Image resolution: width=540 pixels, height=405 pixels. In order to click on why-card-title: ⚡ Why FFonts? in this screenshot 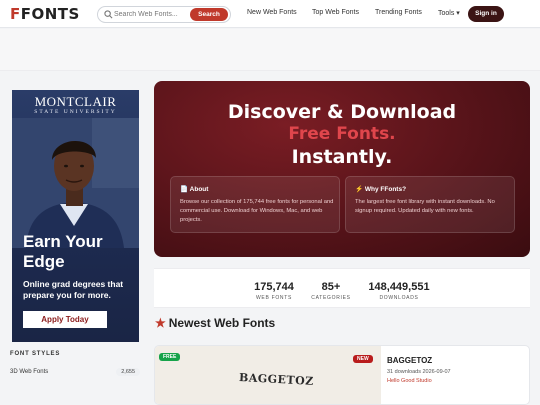, I will do `click(381, 189)`.